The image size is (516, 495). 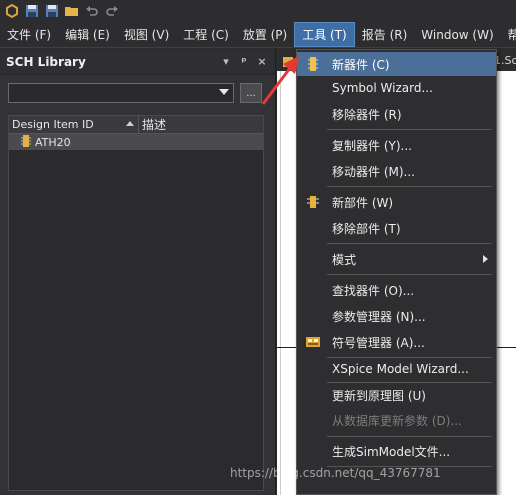 I want to click on submenu-arrow-icon, so click(x=485, y=259).